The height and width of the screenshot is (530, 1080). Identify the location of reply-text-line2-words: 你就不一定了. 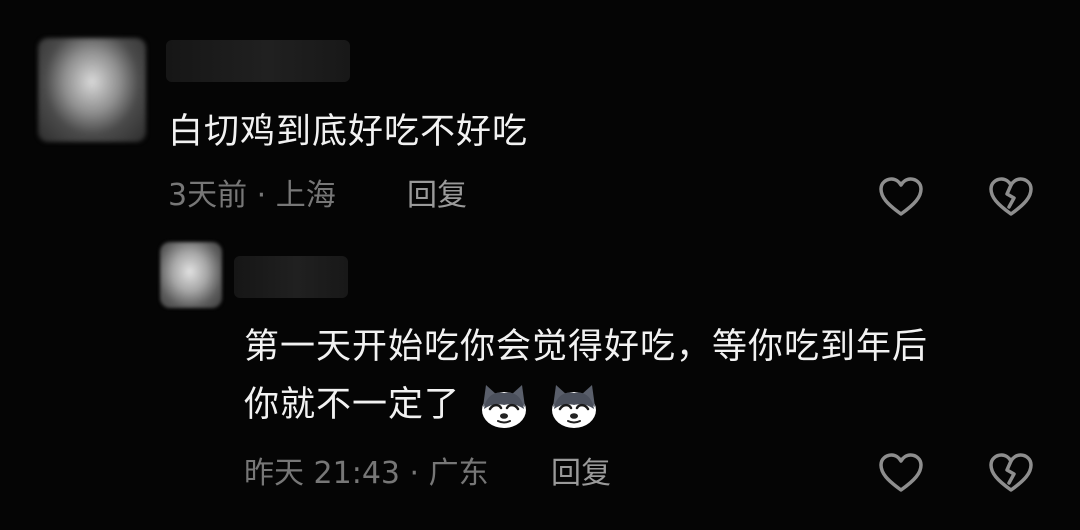
(352, 405).